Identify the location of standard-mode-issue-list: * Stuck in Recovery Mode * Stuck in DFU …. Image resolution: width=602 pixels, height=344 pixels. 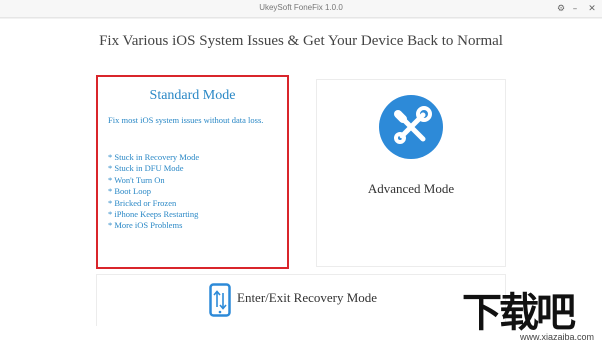
(153, 192).